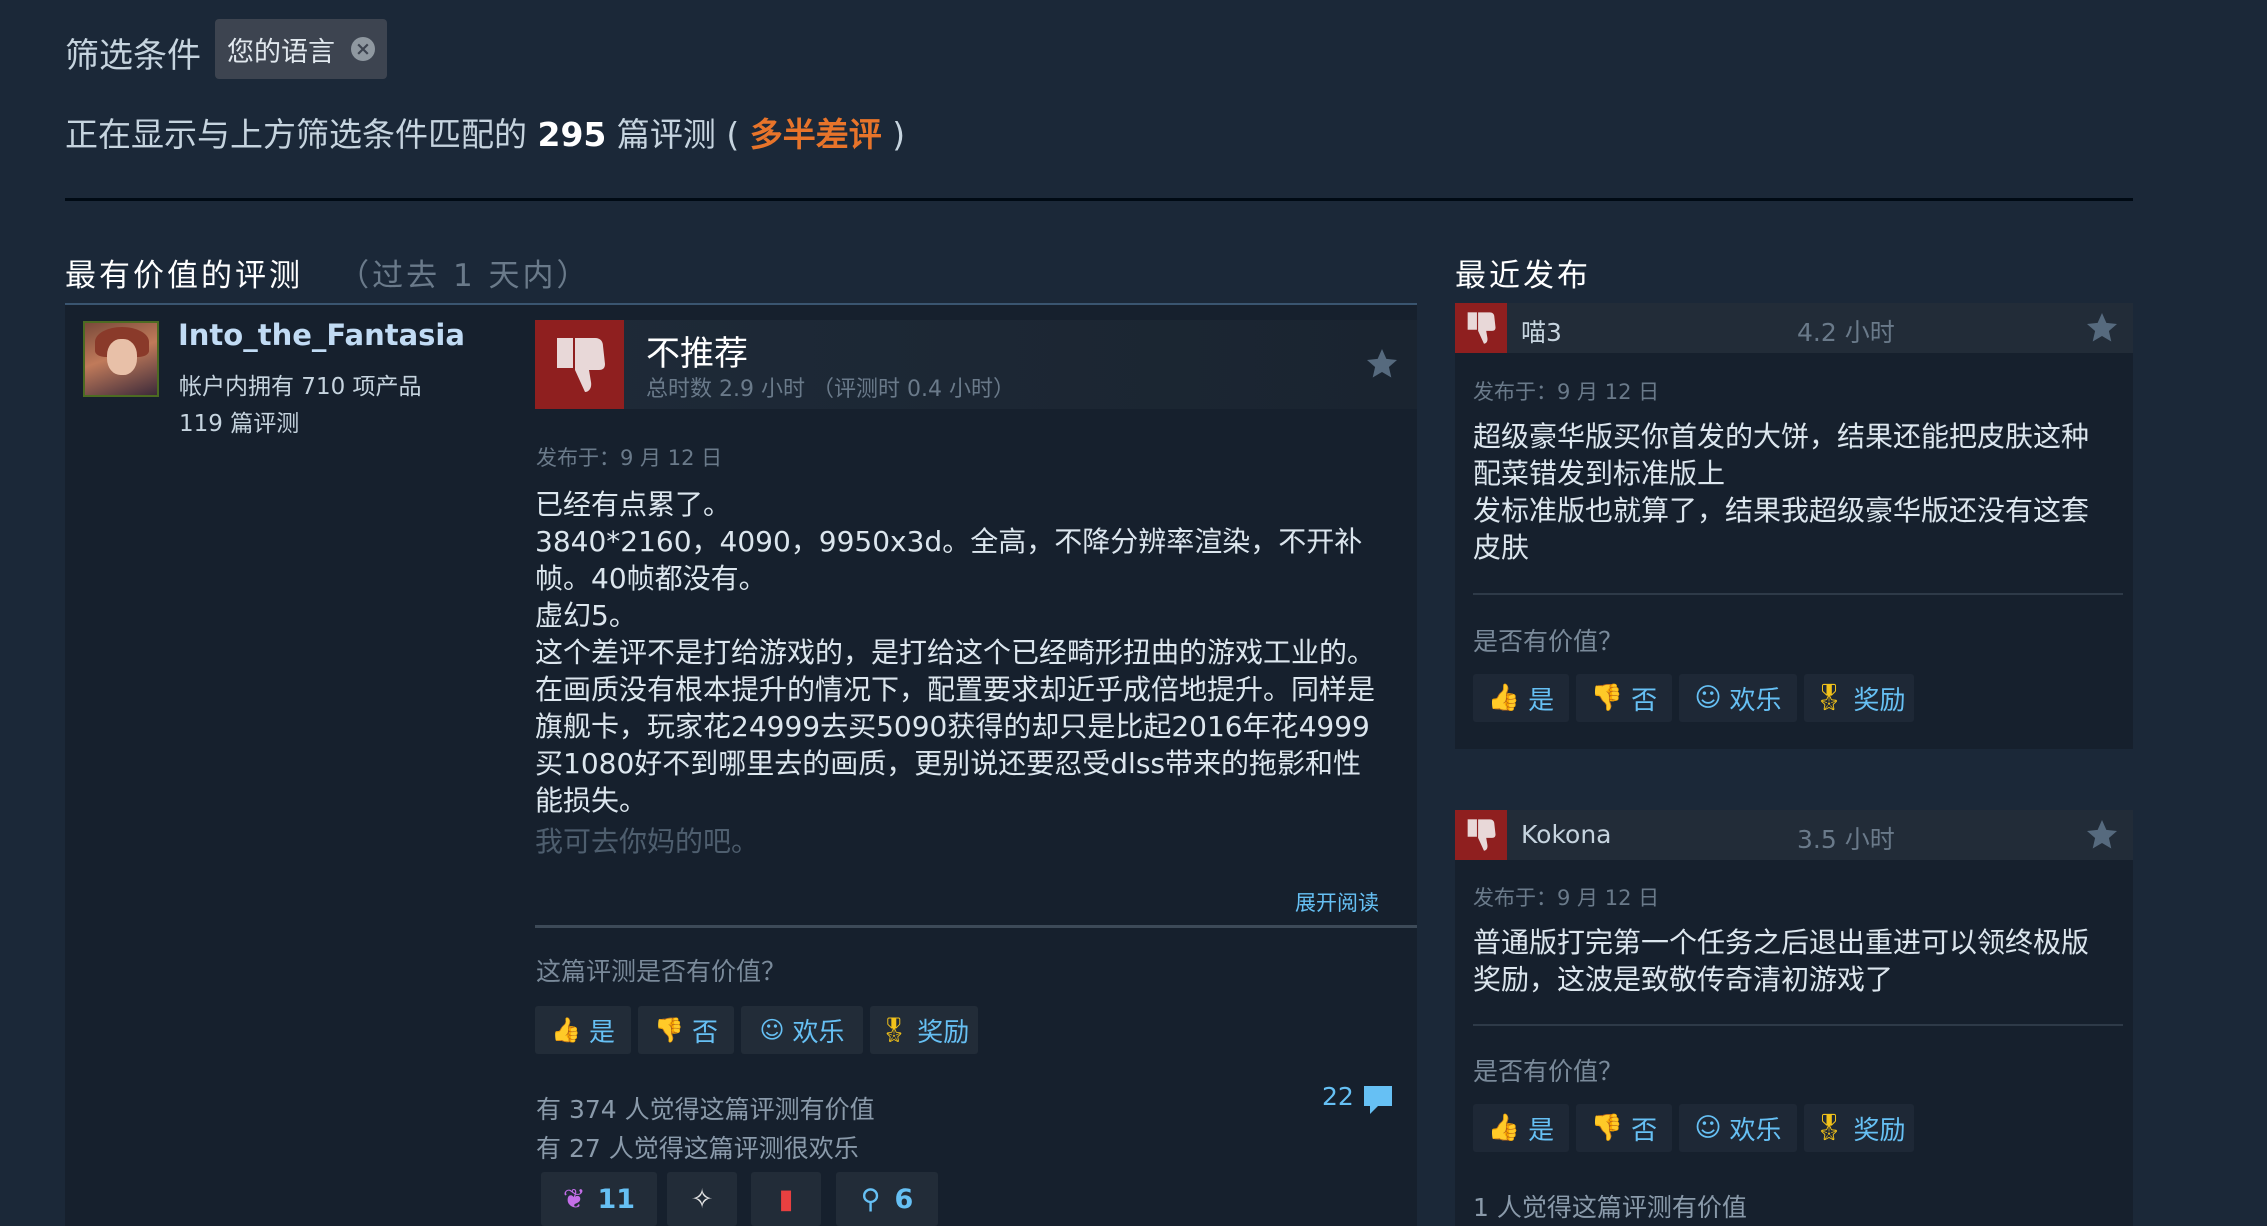 The width and height of the screenshot is (2267, 1226). Describe the element at coordinates (705, 1109) in the screenshot. I see `helpful-count: 有 374 人觉得这篇评测有价值` at that location.